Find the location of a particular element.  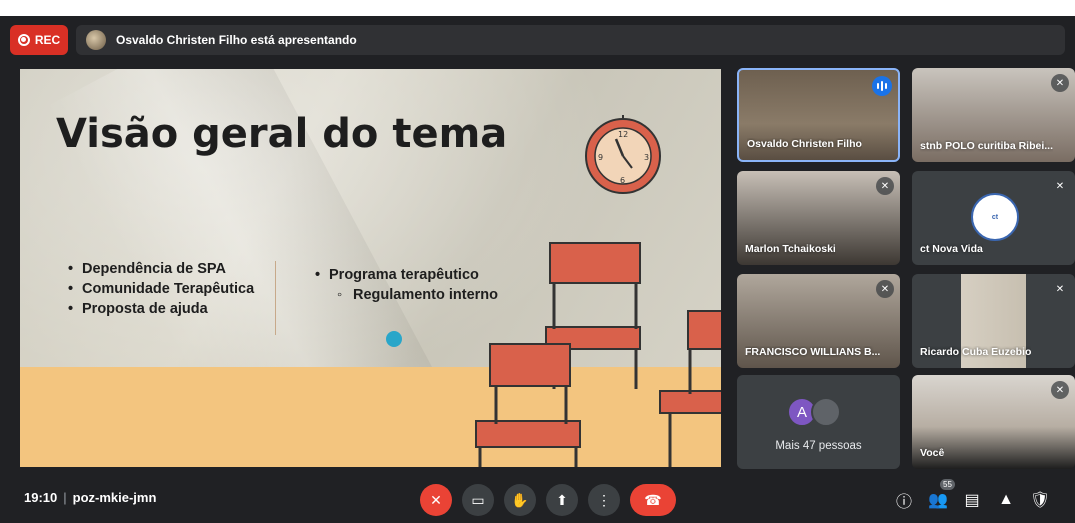

participant-count-badge: 55 is located at coordinates (947, 484).